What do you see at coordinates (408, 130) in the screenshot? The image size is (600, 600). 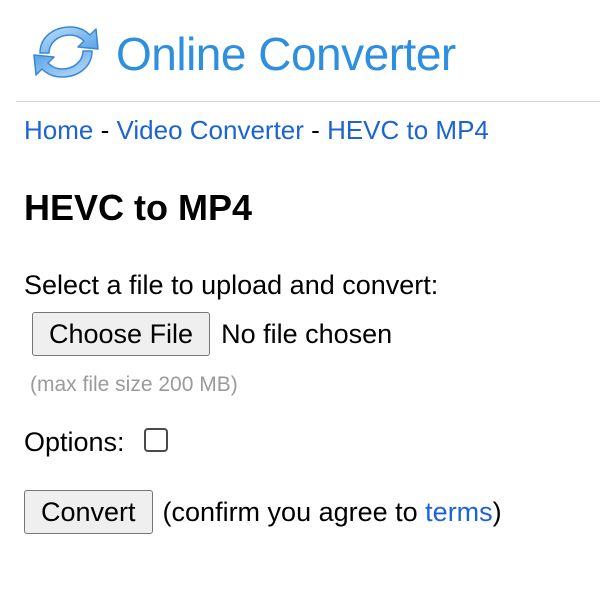 I see `breadcrumb-hevc-to-mp4-link: HEVC to MP4` at bounding box center [408, 130].